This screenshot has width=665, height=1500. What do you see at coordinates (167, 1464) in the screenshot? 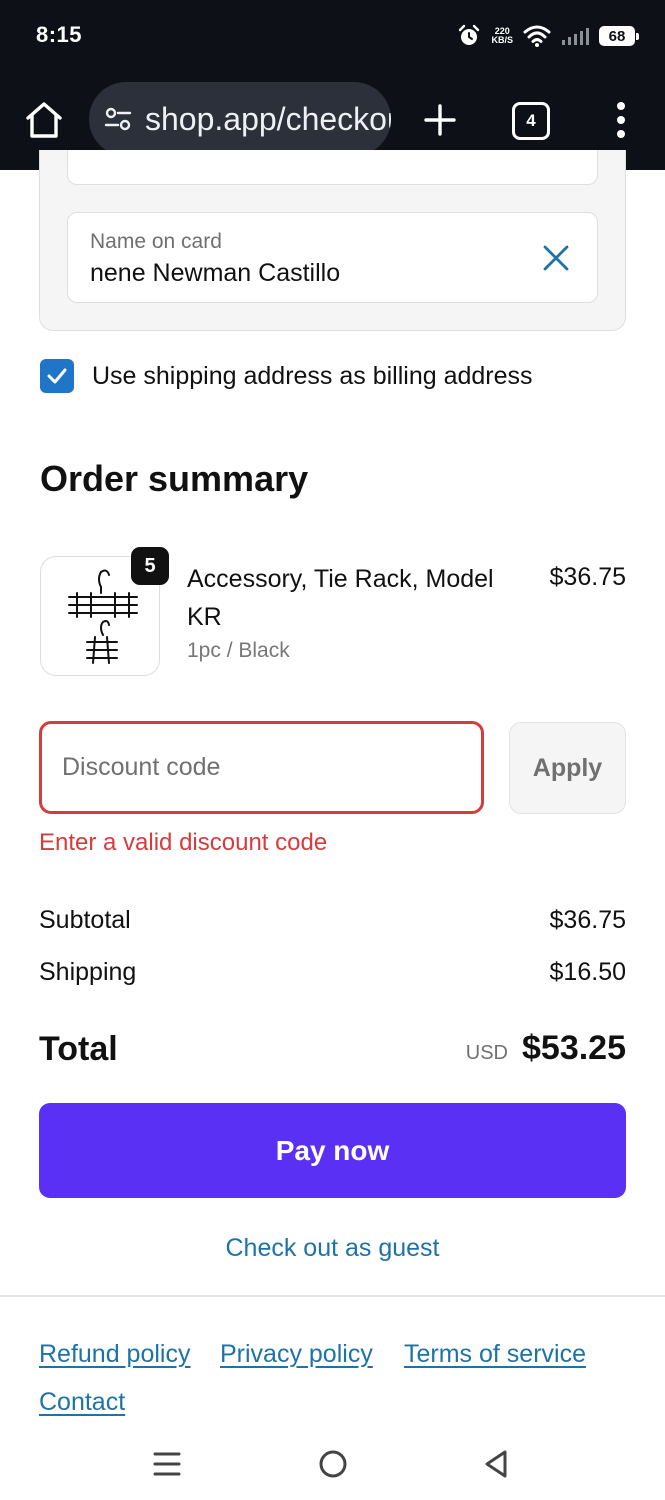
I see `recent-apps-icon` at bounding box center [167, 1464].